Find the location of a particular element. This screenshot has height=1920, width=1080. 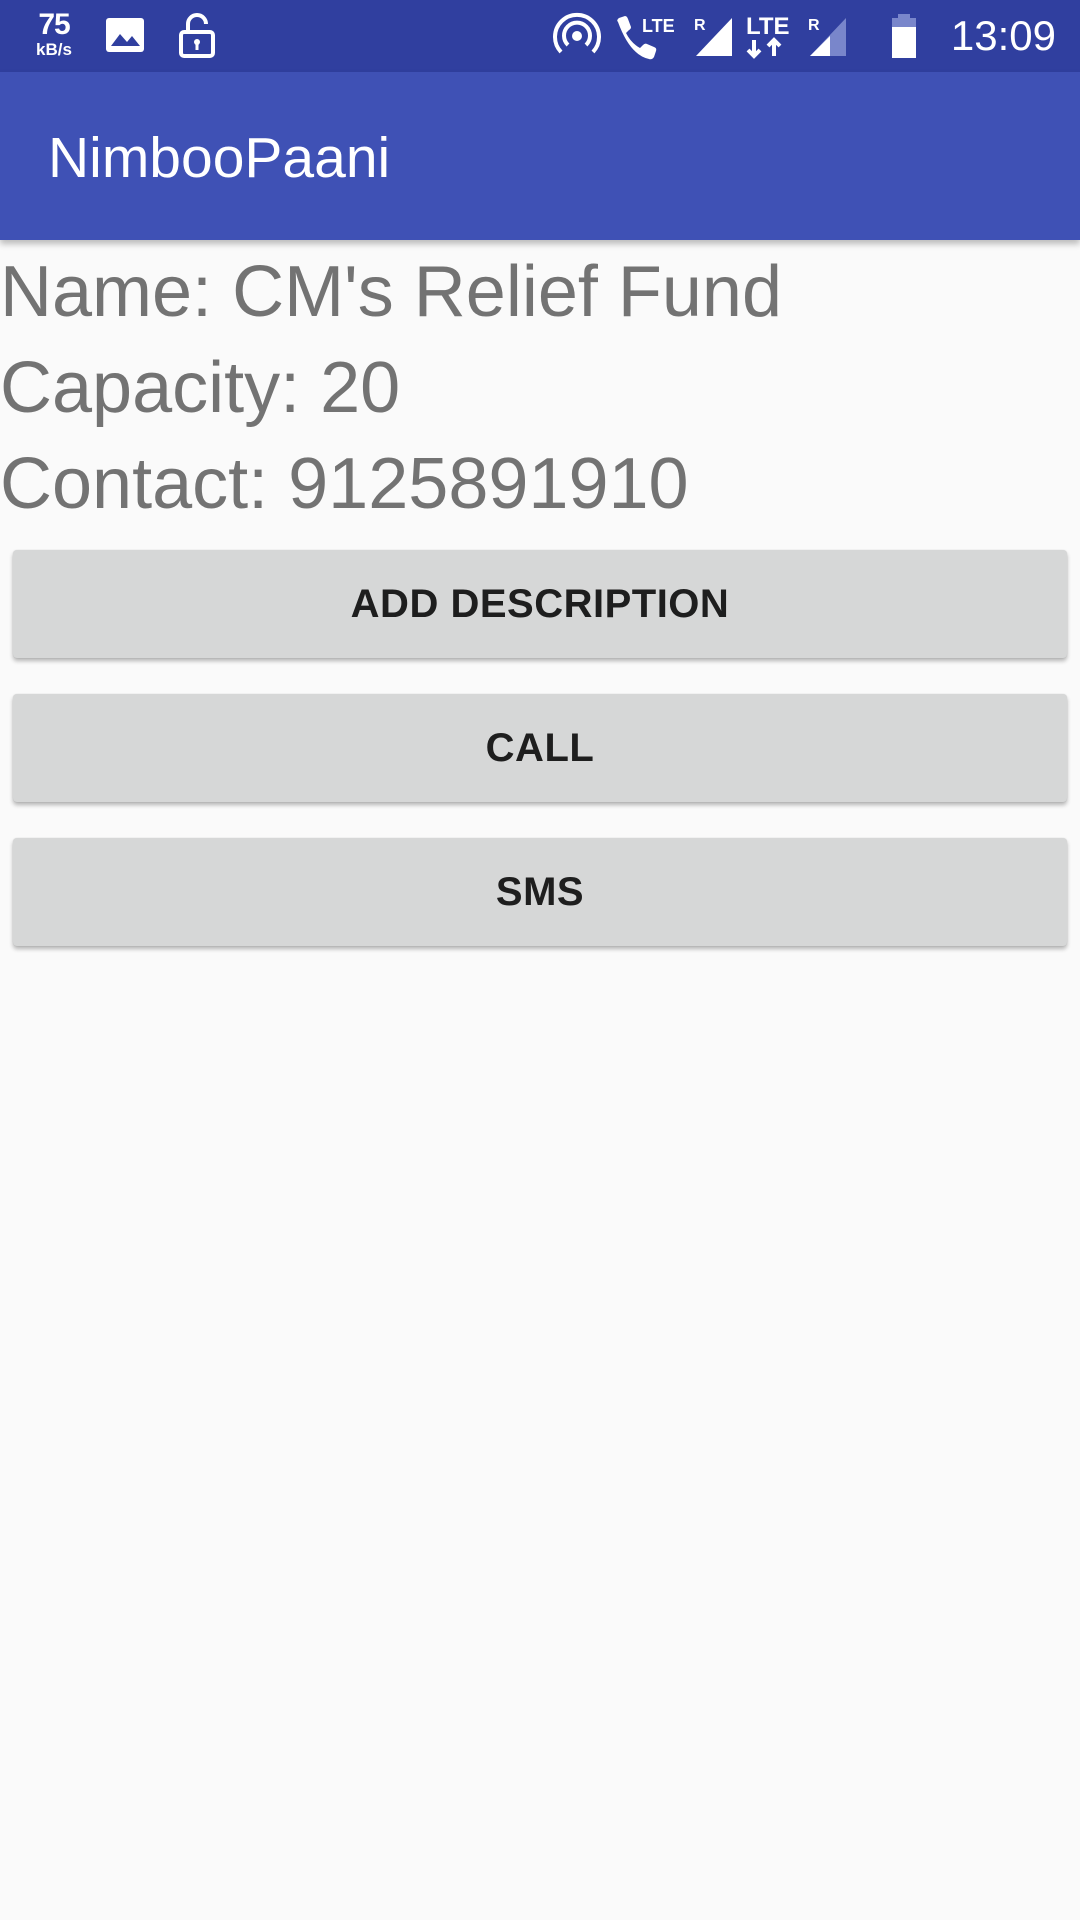

add-description-button: ADD DESCRIPTION is located at coordinates (540, 604).